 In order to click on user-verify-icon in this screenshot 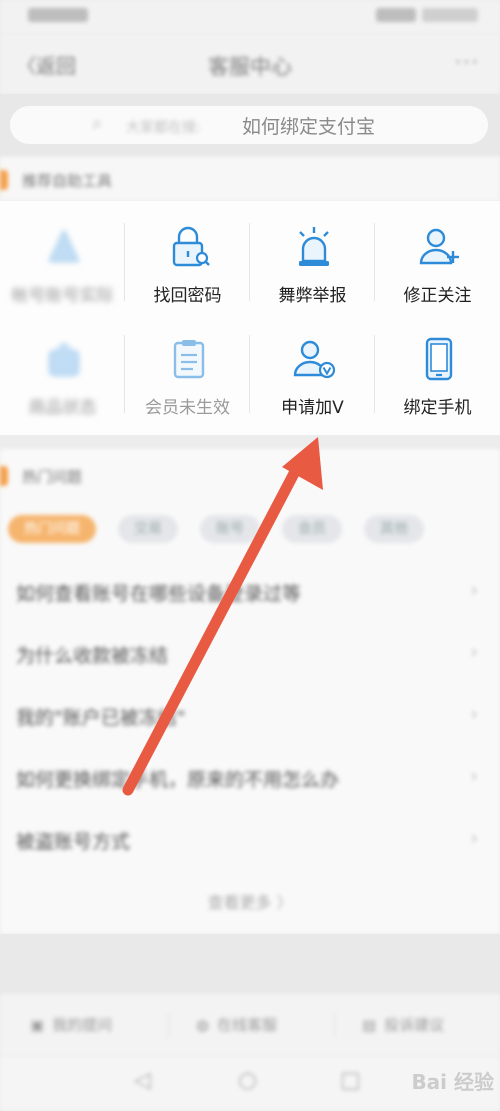, I will do `click(314, 359)`.